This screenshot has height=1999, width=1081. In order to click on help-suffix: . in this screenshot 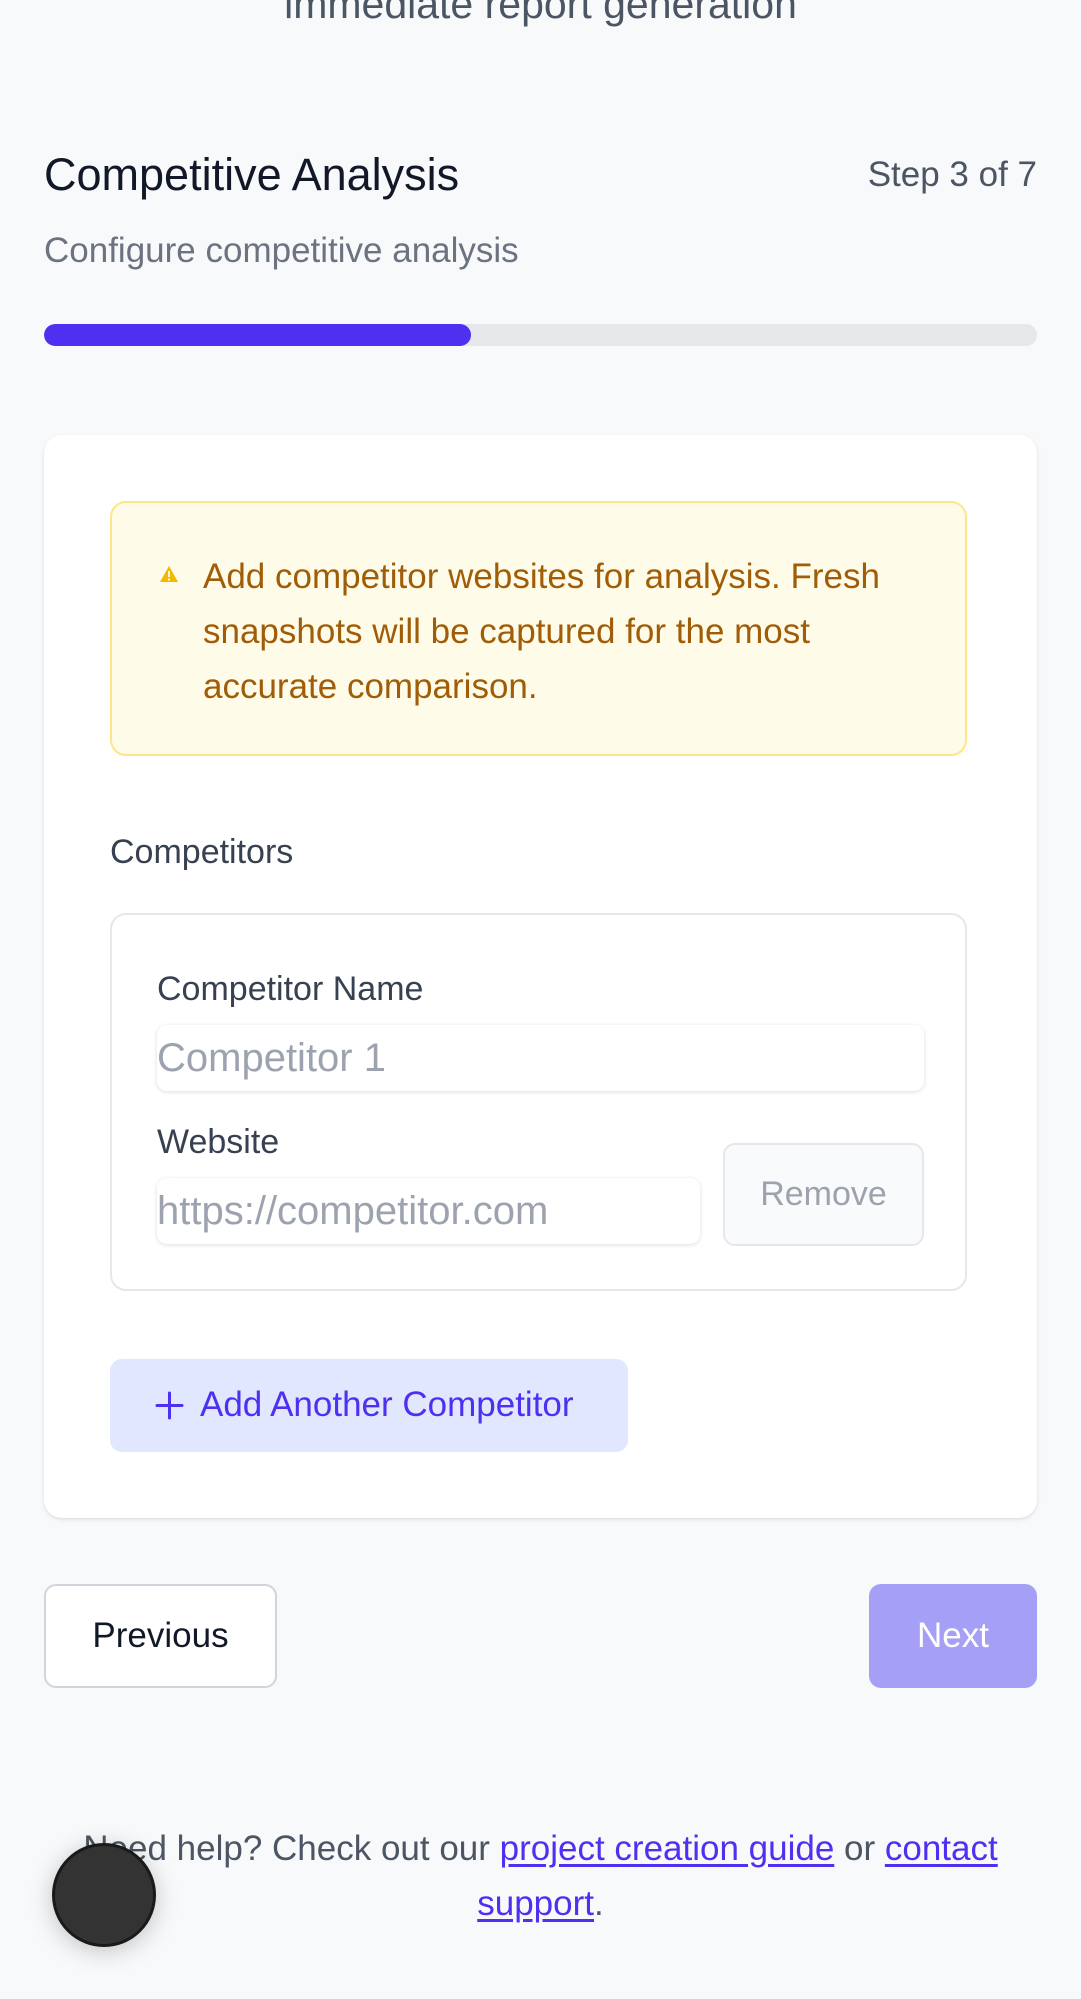, I will do `click(599, 1903)`.